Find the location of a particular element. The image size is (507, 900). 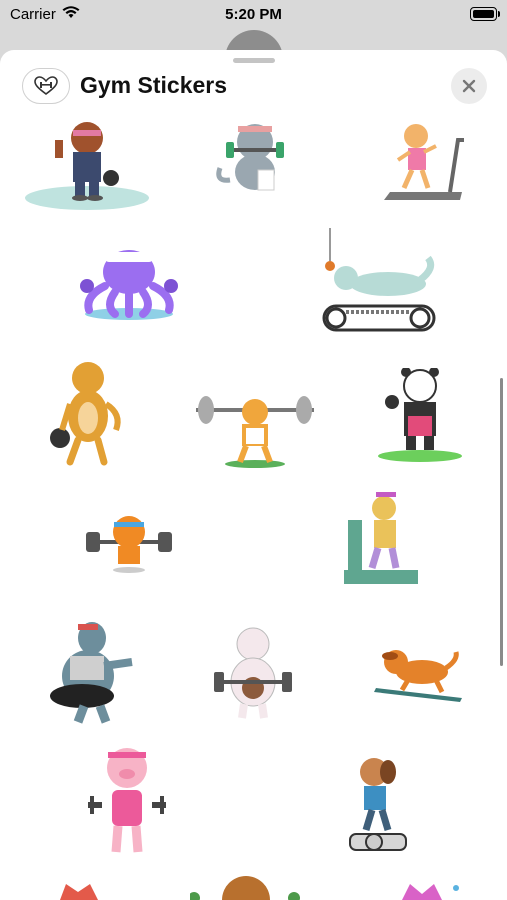

scrollbar is located at coordinates (501, 522).